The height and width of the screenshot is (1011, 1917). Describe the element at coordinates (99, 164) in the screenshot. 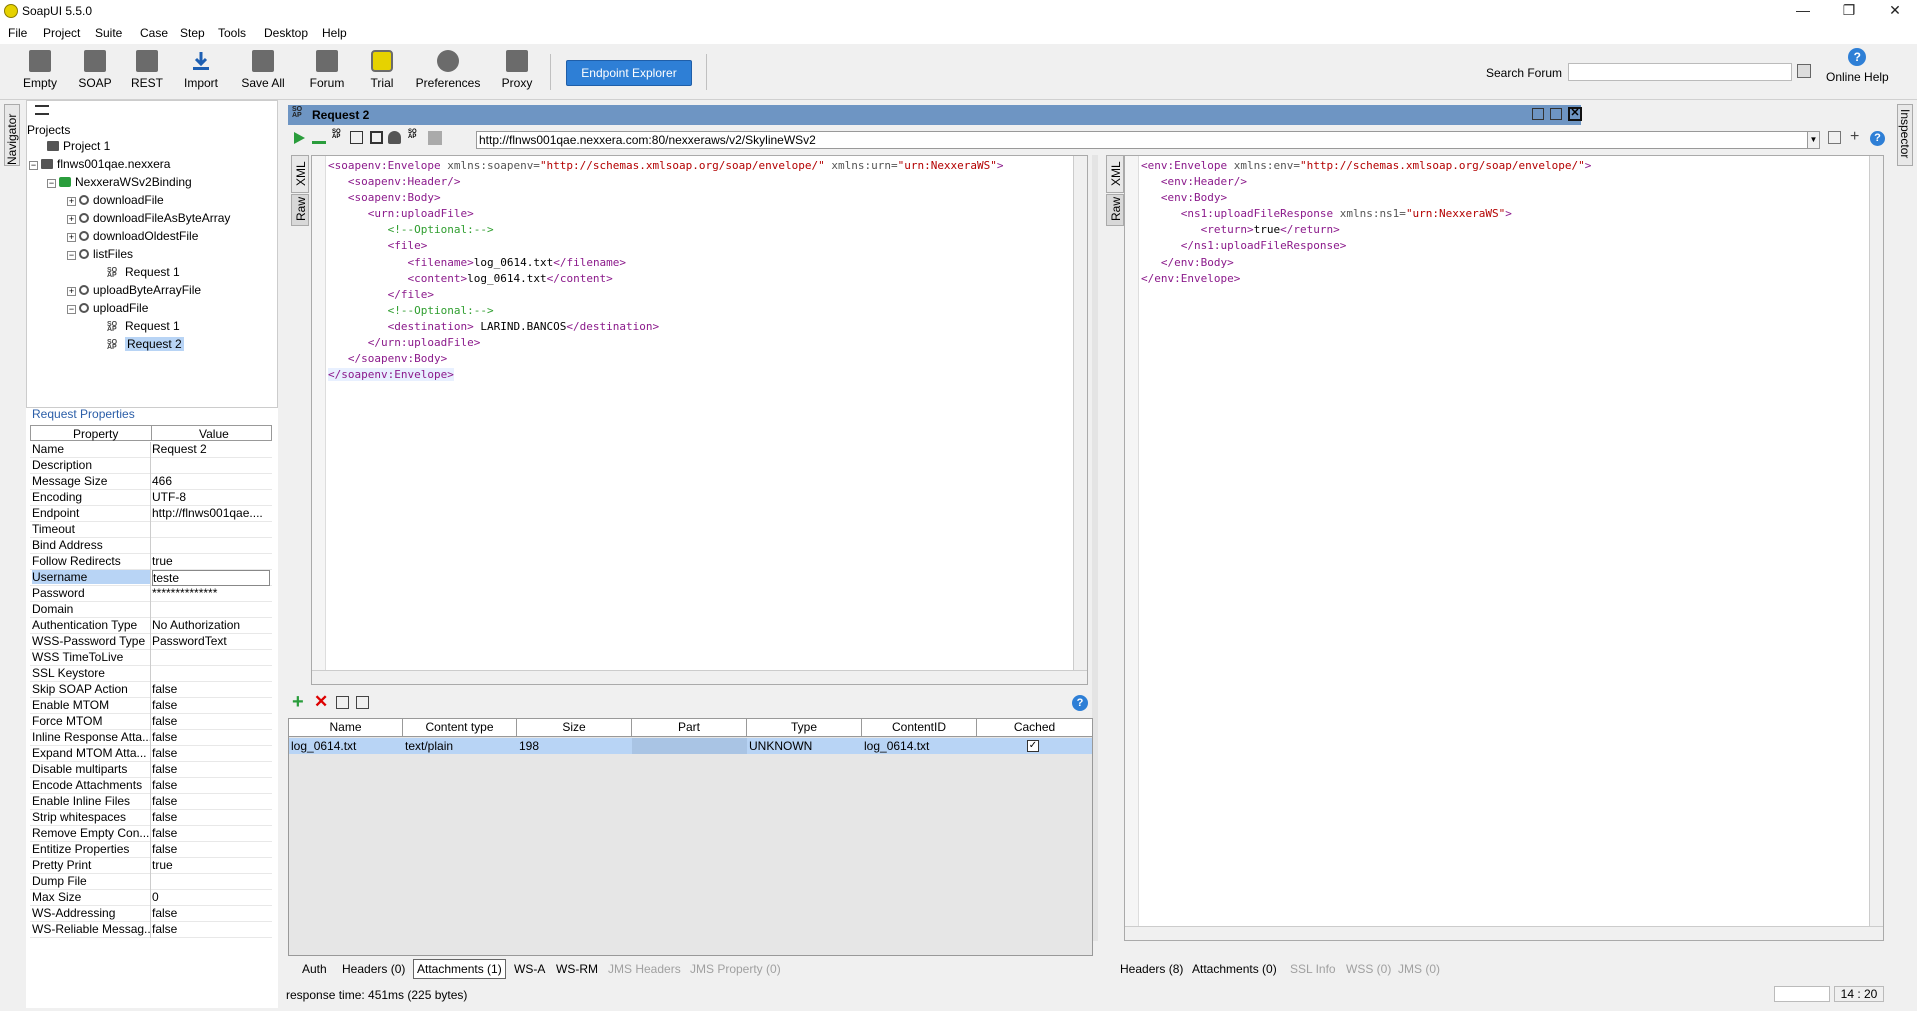

I see `tree-item-project: − flnws001qae.nexxera` at that location.